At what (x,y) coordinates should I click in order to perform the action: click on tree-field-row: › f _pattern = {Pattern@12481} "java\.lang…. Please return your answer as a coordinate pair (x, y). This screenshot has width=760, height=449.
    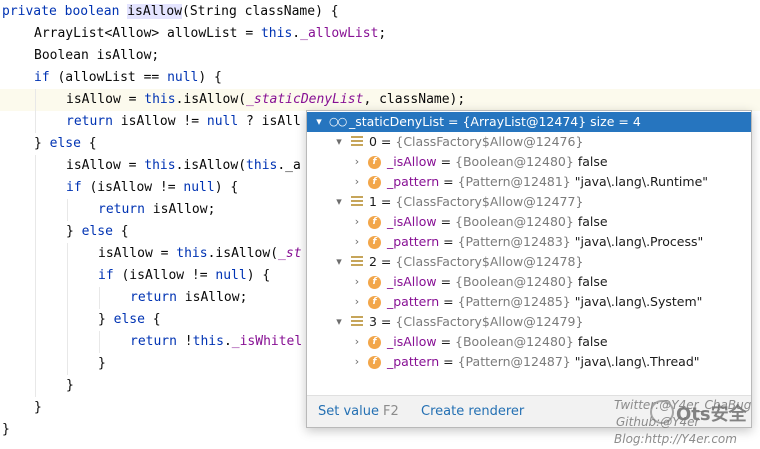
    Looking at the image, I should click on (529, 182).